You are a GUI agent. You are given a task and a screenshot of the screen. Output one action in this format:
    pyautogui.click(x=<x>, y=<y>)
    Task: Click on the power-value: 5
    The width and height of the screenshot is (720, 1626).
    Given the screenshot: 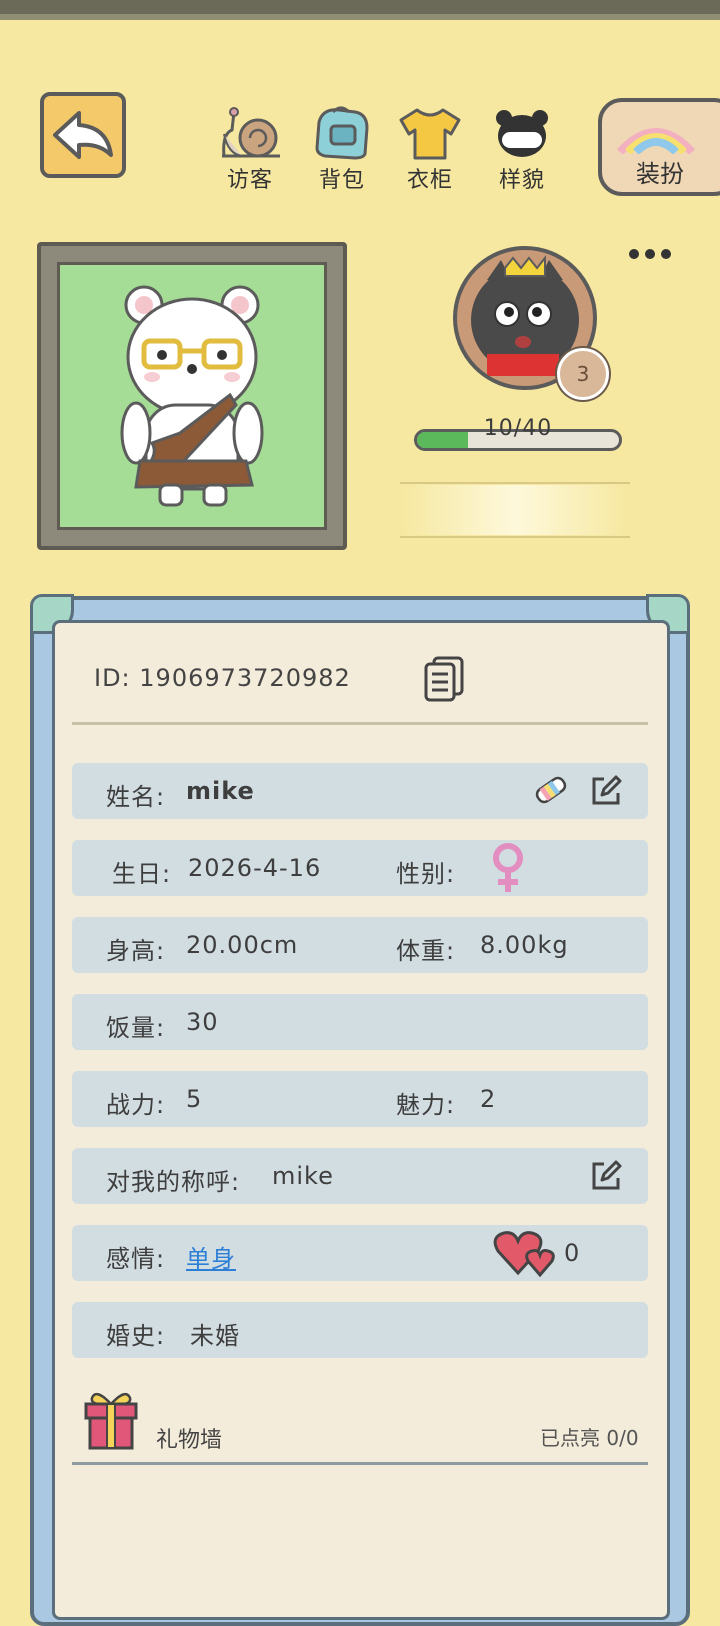 What is the action you would take?
    pyautogui.click(x=194, y=1099)
    